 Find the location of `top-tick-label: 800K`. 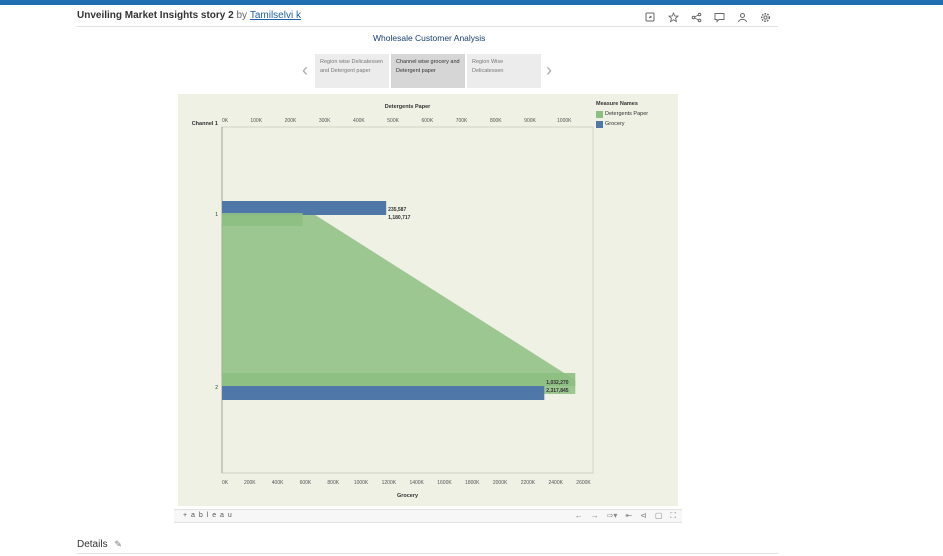

top-tick-label: 800K is located at coordinates (496, 121).